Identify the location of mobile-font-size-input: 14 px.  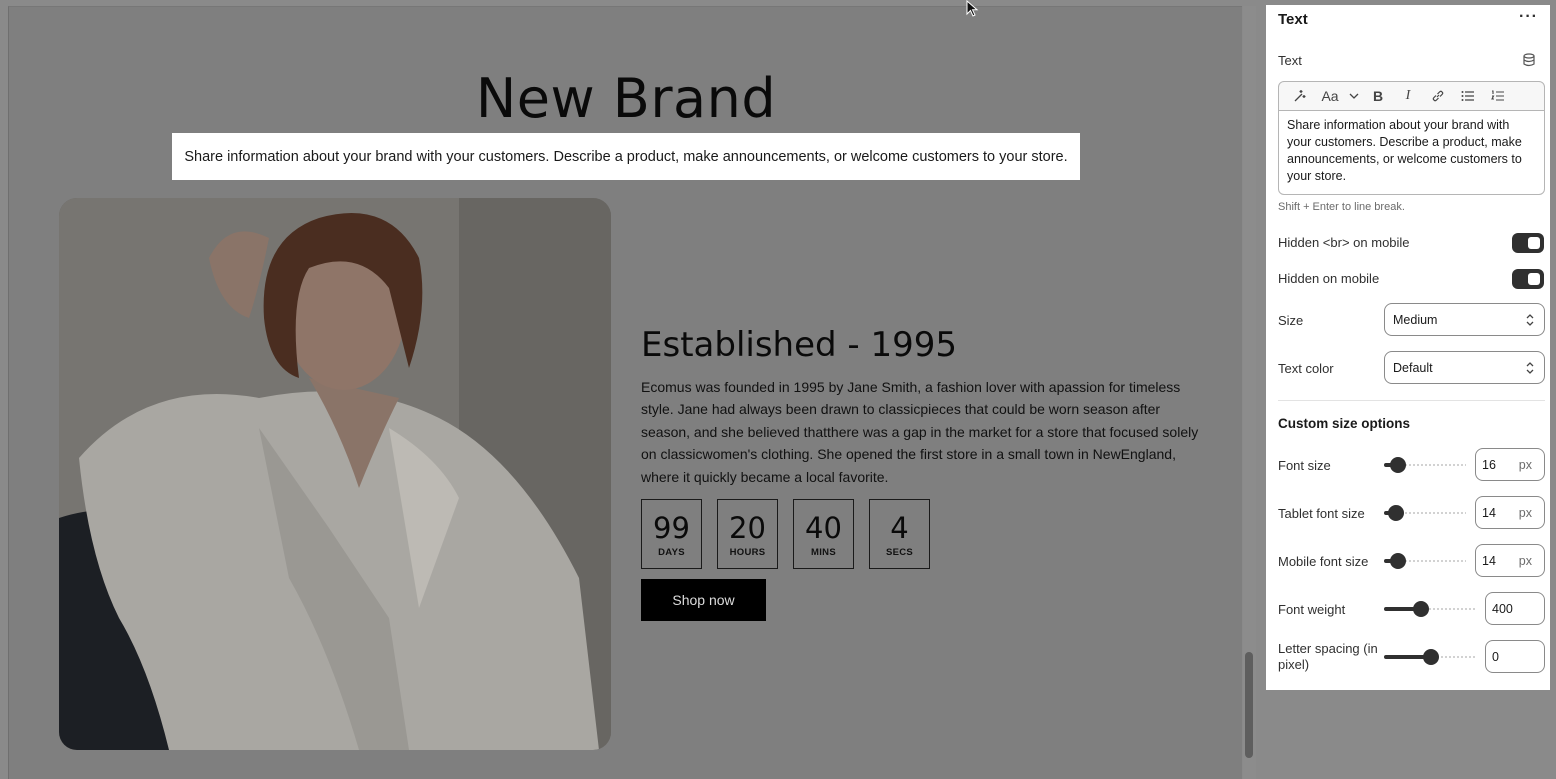
(1510, 560).